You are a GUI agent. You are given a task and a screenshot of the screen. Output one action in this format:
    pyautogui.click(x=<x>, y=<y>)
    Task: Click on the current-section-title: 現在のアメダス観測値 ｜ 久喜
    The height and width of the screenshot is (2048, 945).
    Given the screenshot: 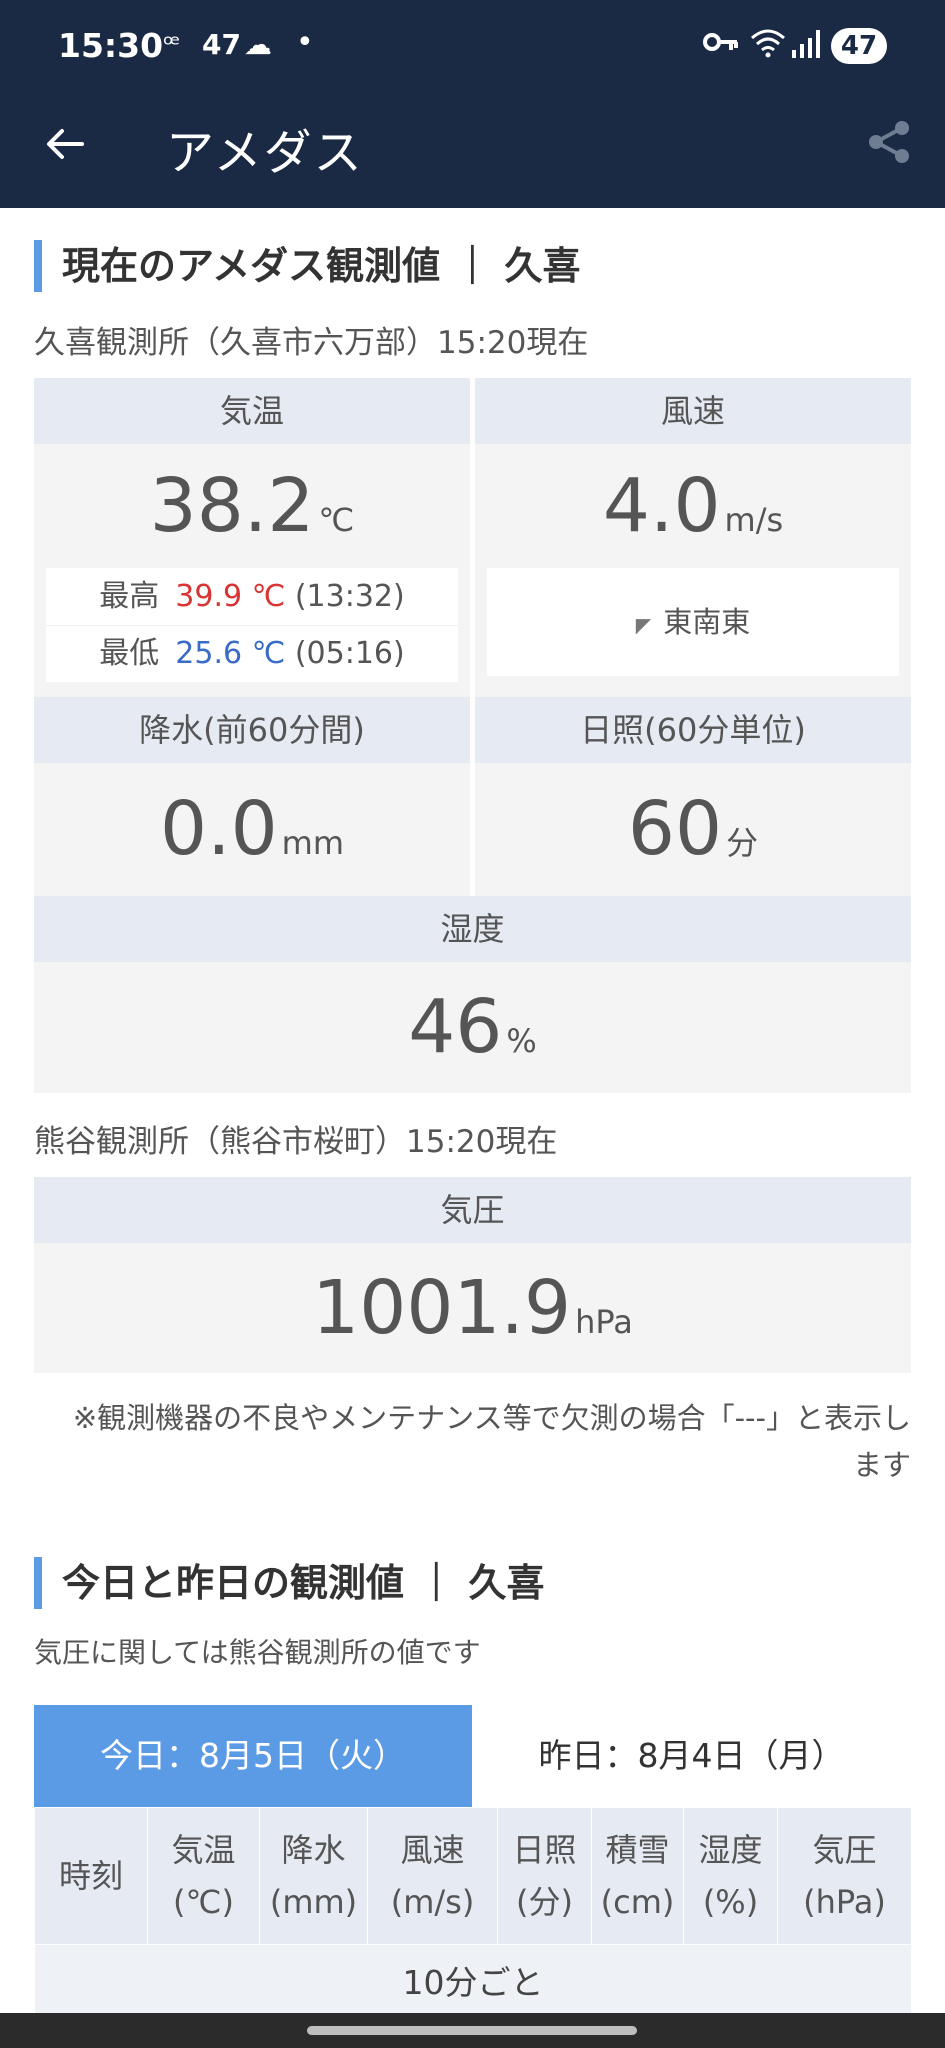 What is the action you would take?
    pyautogui.click(x=472, y=266)
    